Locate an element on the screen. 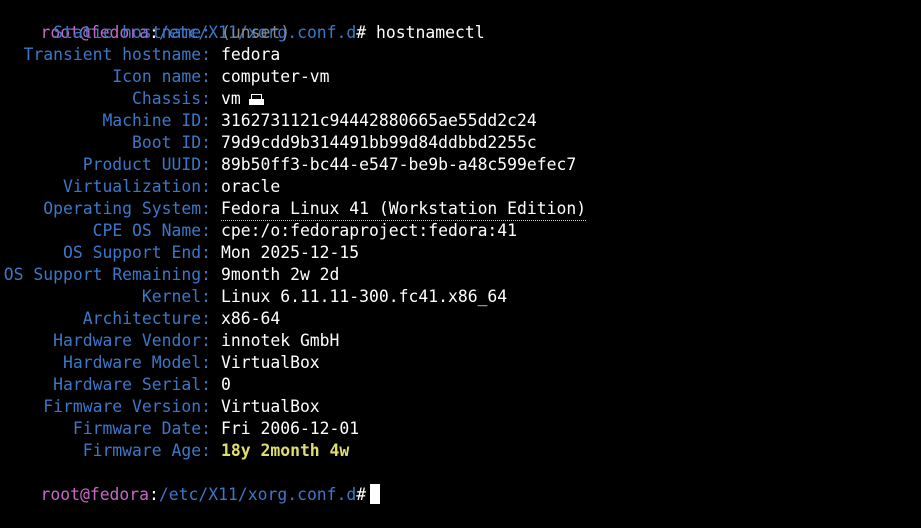 The image size is (921, 528). row-value: 18y 2month 4w is located at coordinates (285, 450).